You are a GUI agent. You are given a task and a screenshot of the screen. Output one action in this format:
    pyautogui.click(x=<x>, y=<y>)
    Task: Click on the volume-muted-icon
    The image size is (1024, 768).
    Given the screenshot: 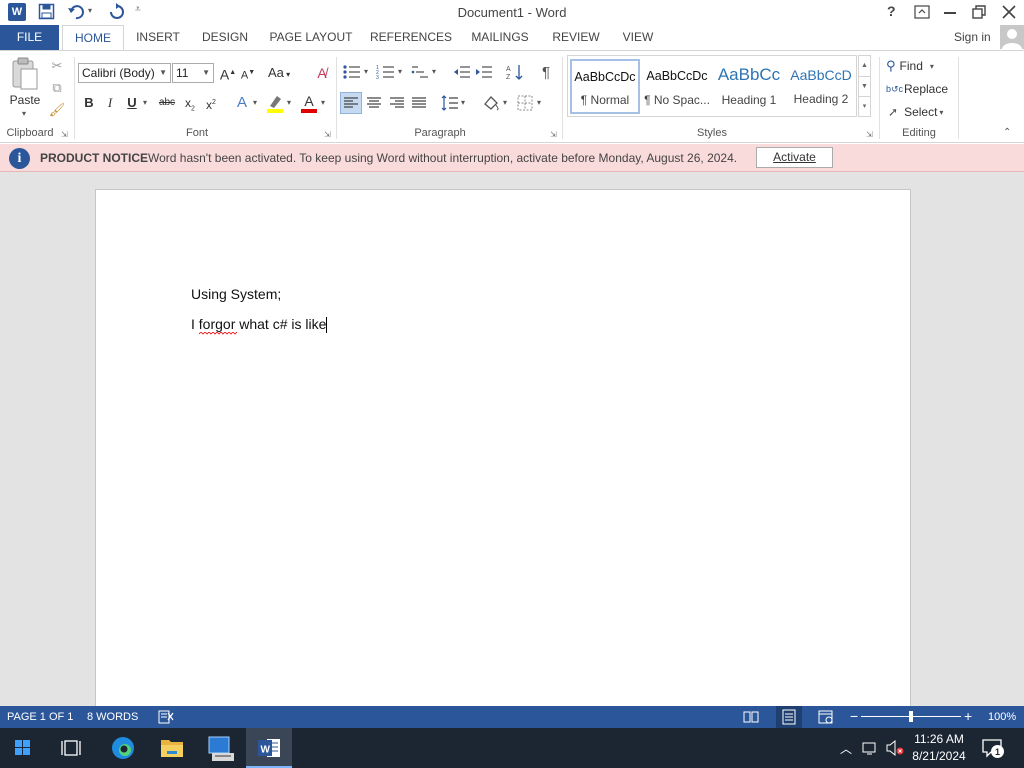 What is the action you would take?
    pyautogui.click(x=895, y=748)
    